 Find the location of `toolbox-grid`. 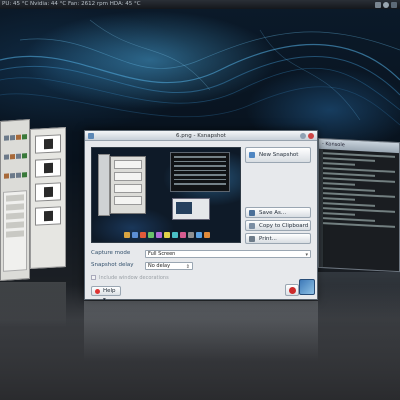

toolbox-grid is located at coordinates (15, 153).